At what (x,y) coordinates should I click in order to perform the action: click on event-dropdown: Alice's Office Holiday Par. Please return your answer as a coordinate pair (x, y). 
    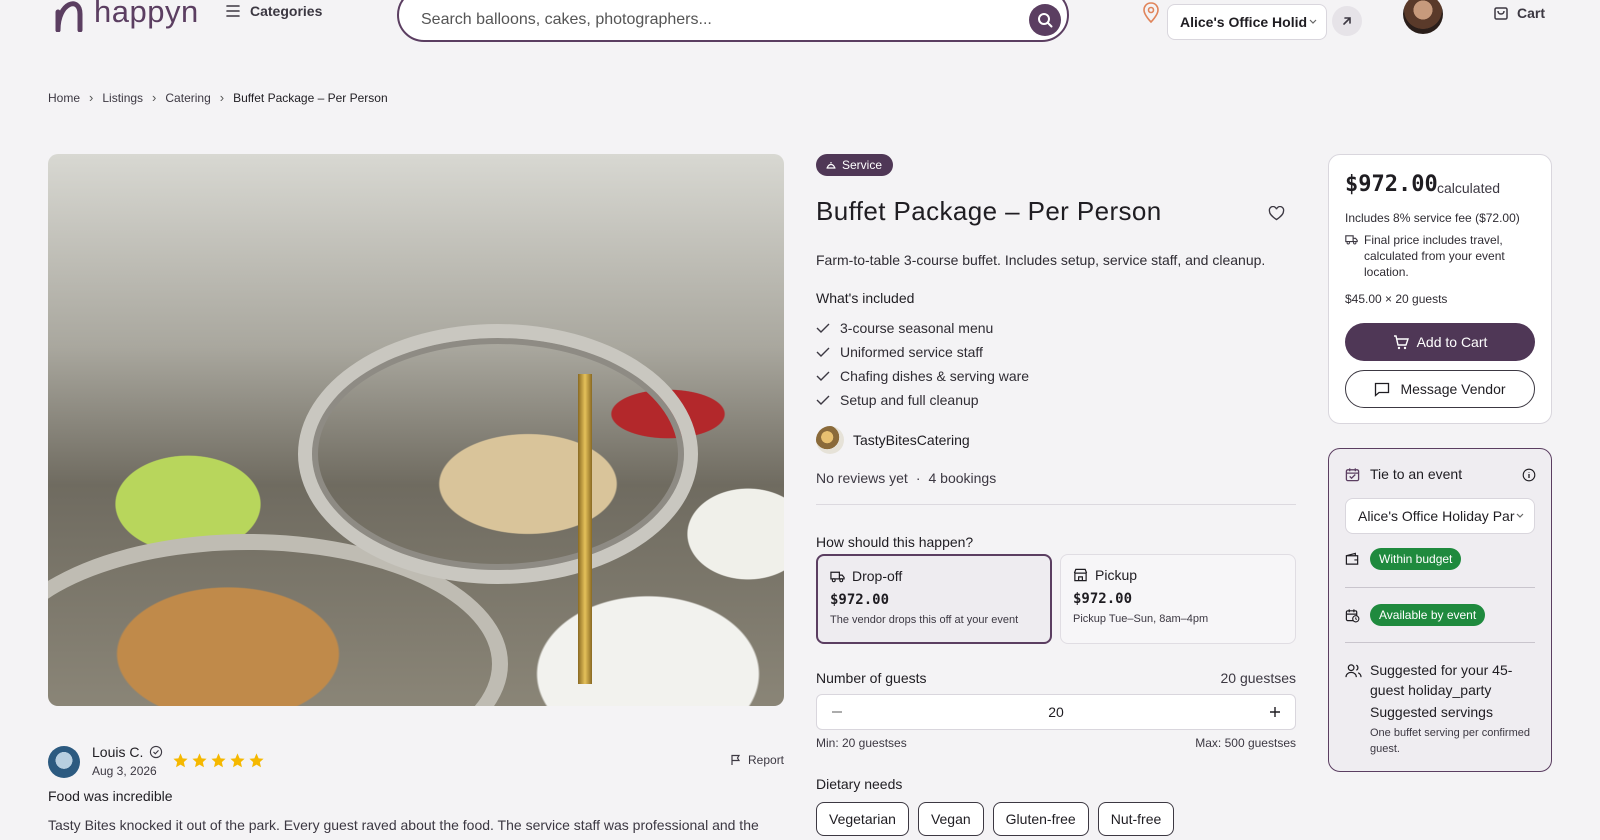
    Looking at the image, I should click on (1440, 516).